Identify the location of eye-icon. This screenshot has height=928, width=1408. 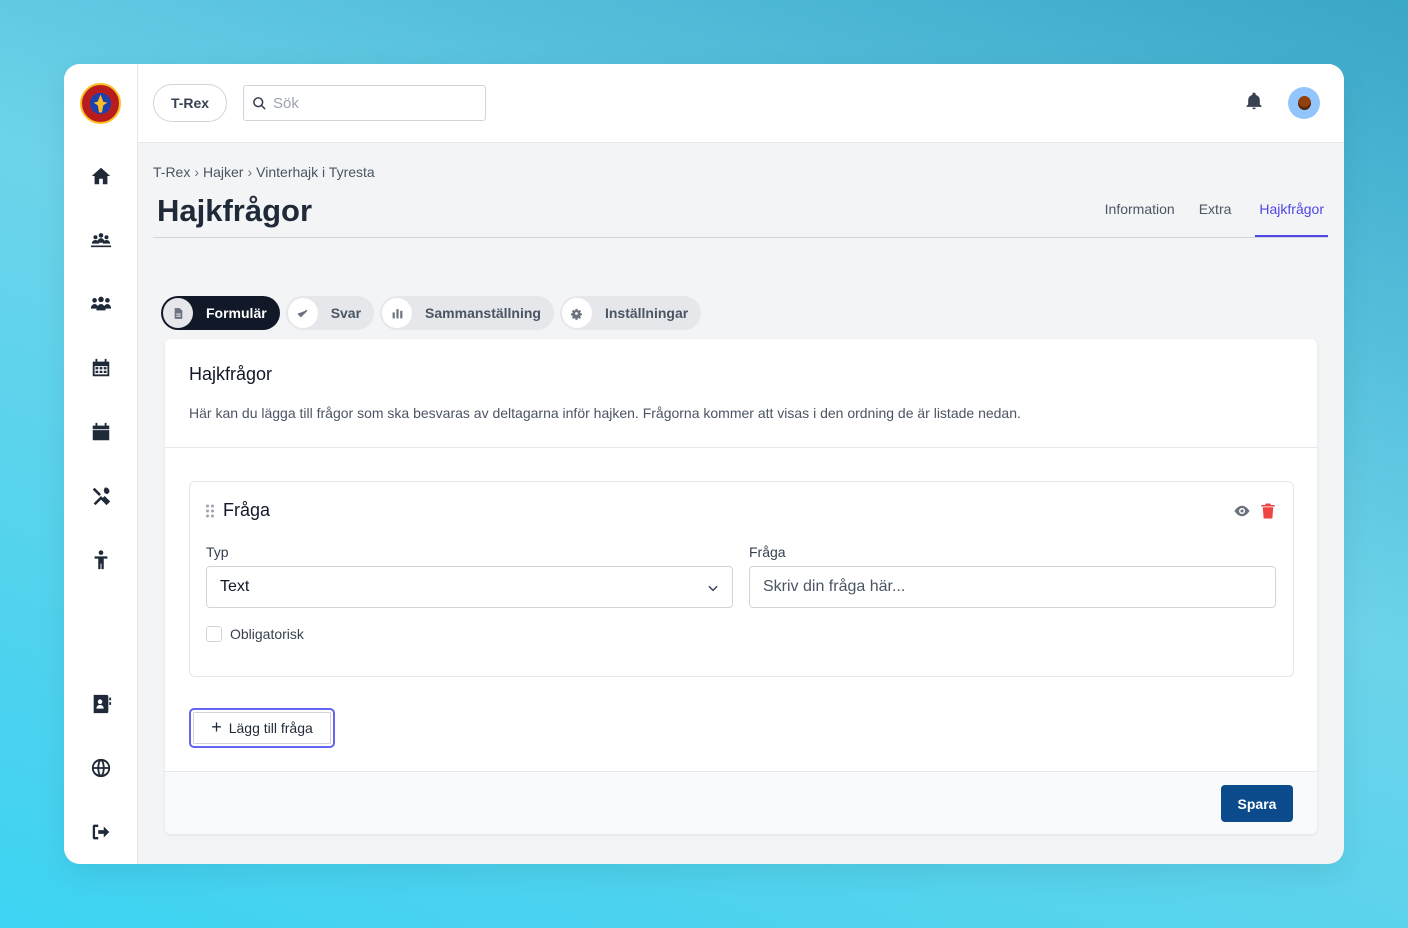
(1242, 511).